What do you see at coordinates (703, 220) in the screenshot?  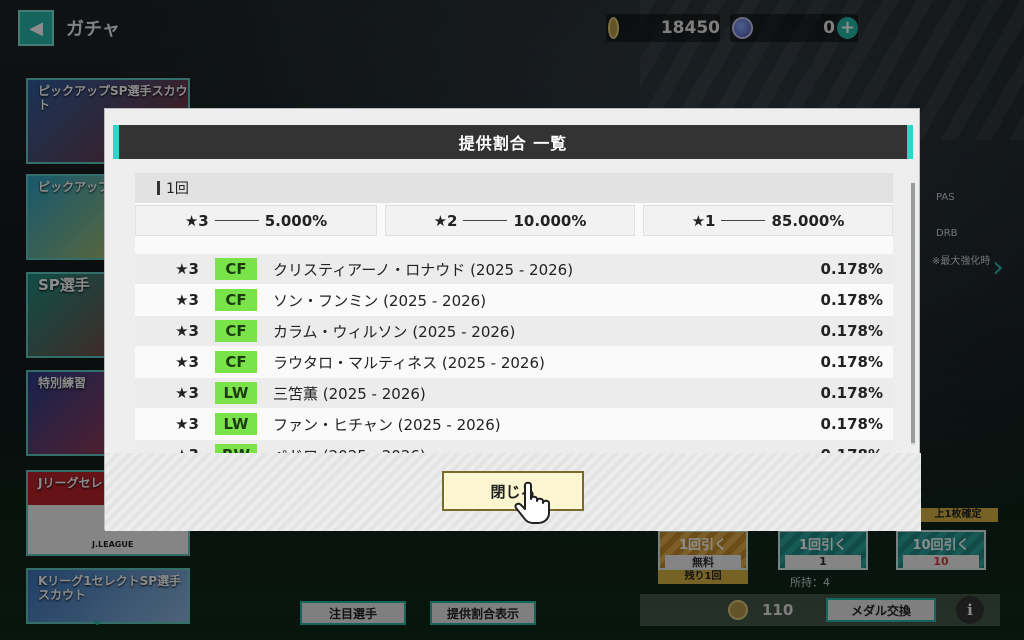 I see `rate-stars: ★1` at bounding box center [703, 220].